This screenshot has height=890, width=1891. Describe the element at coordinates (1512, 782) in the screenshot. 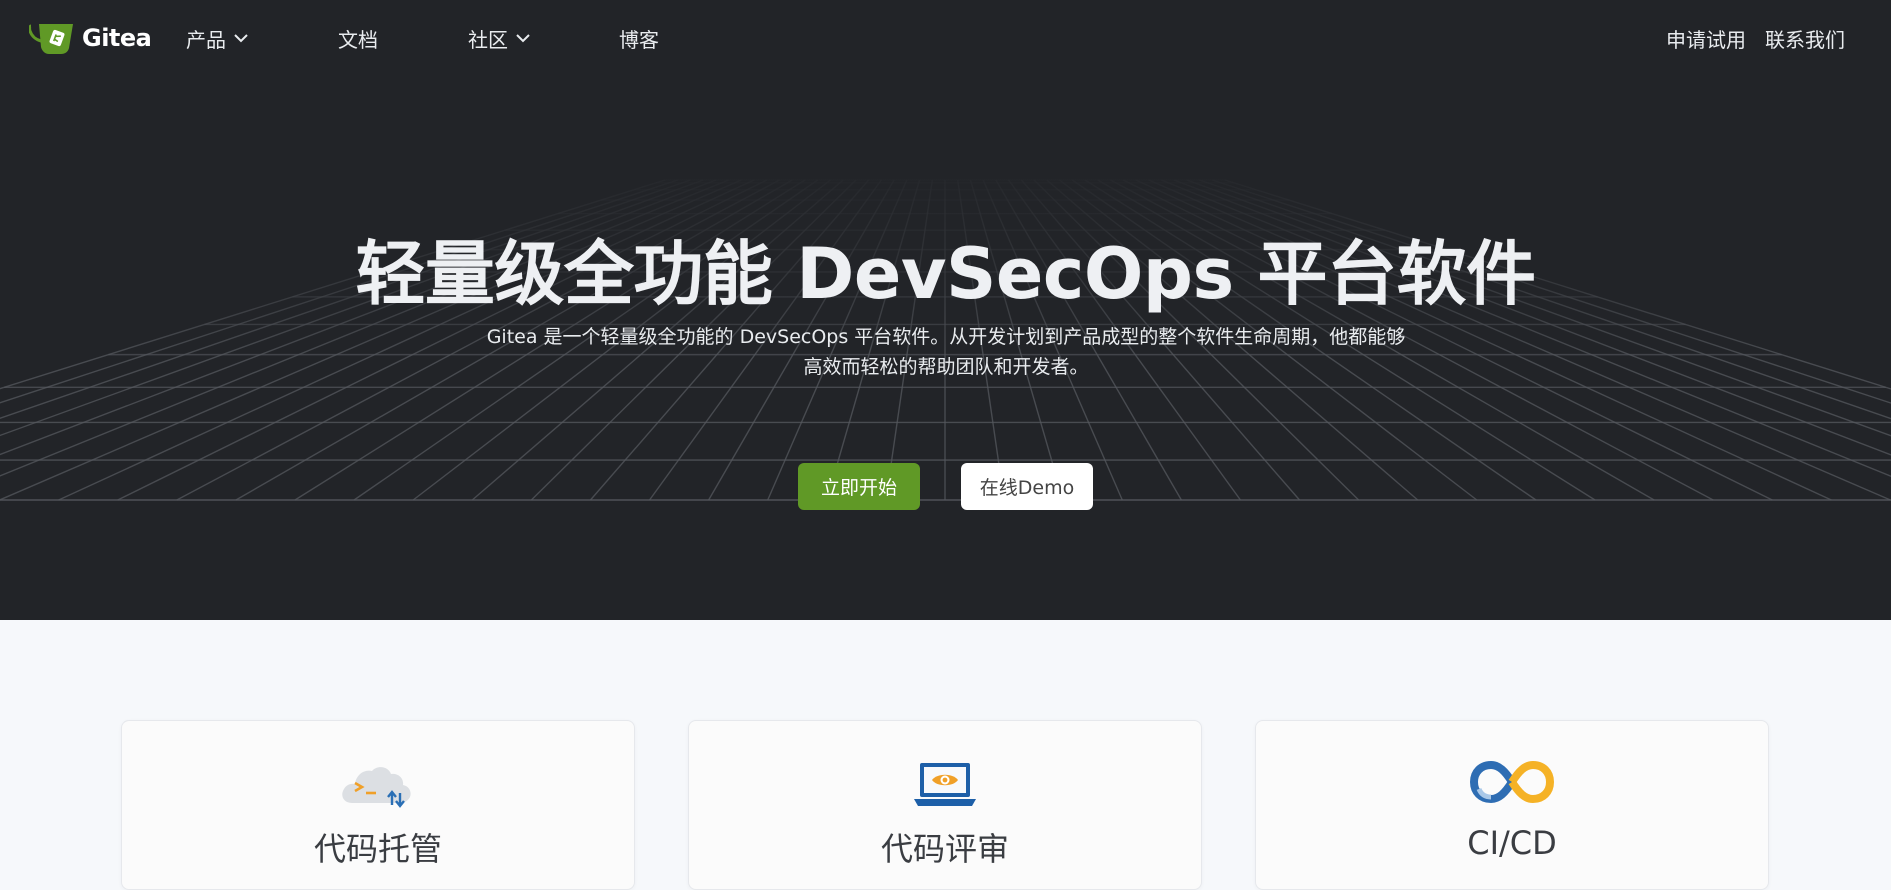

I see `infinity-loop-icon` at that location.